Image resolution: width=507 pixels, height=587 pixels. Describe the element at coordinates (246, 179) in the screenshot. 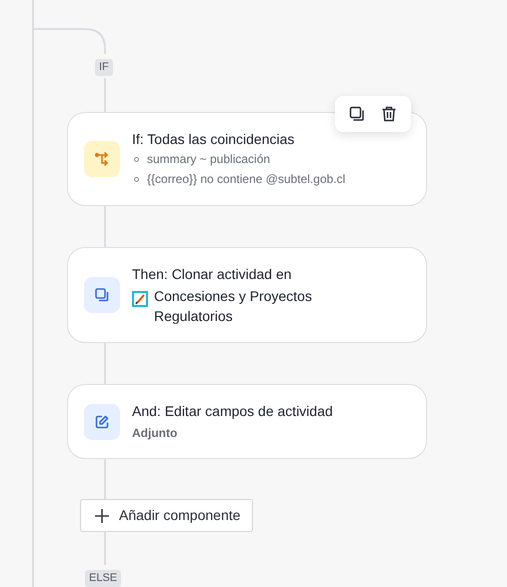

I see `condition-text: {{correo}} no contiene @subtel.gob.cl` at that location.